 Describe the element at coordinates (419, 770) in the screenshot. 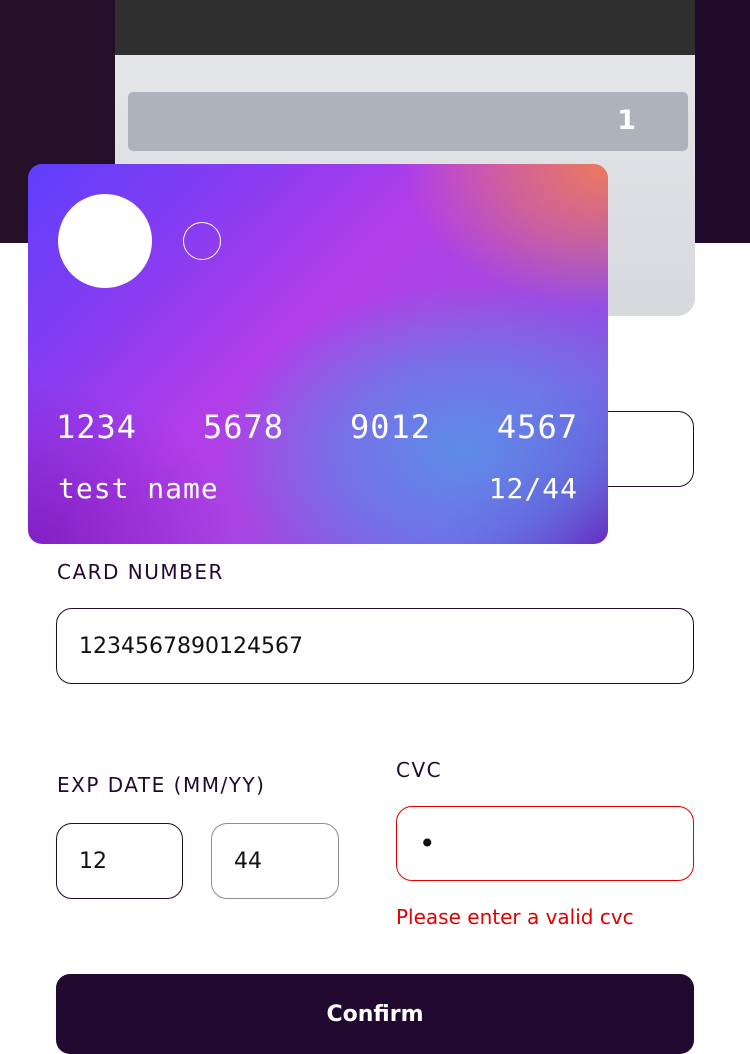

I see `cvc-label: CVC` at that location.